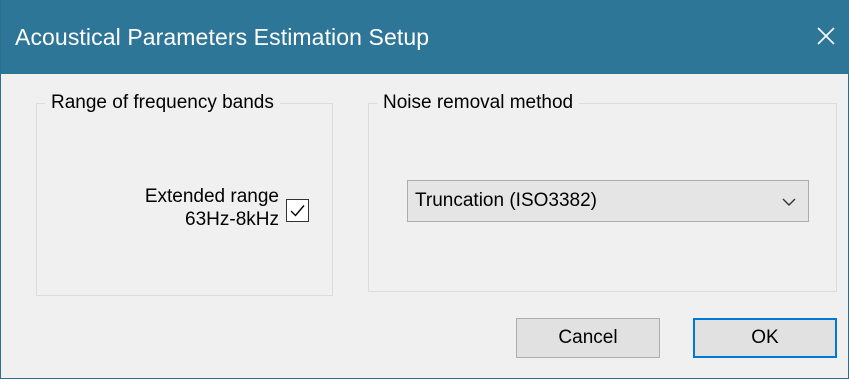  What do you see at coordinates (478, 103) in the screenshot?
I see `noise-removal-group-label: Noise removal method` at bounding box center [478, 103].